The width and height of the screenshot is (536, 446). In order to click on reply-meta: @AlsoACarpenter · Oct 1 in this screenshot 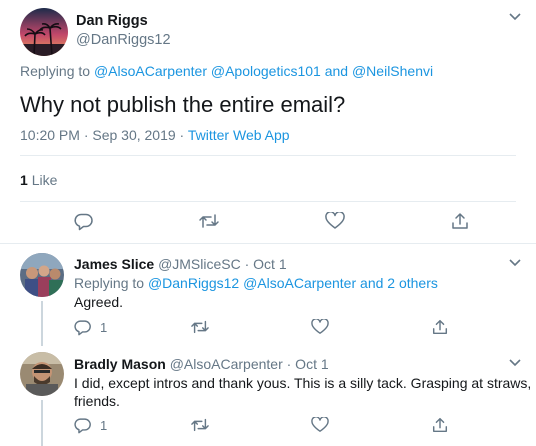, I will do `click(249, 364)`.